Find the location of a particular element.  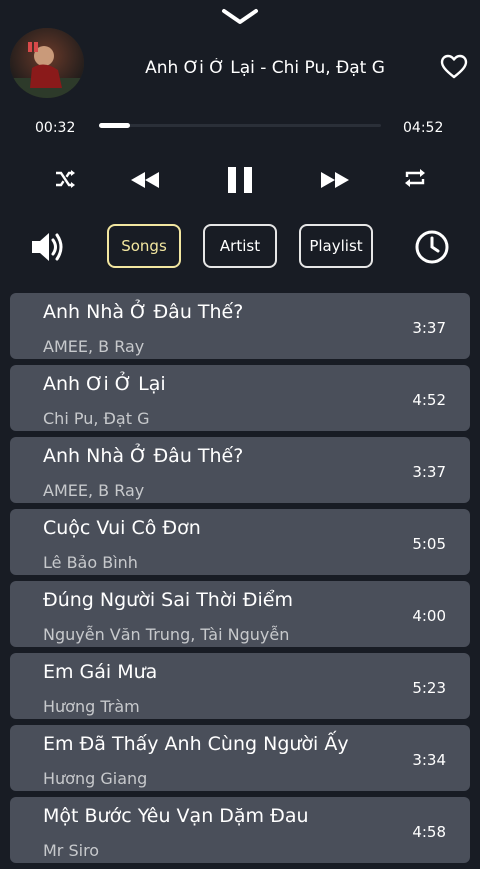

volume-icon is located at coordinates (48, 247).